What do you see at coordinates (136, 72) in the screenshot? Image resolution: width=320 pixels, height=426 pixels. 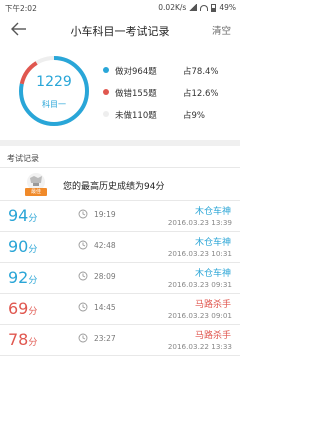 I see `correct-text: 做对964题` at bounding box center [136, 72].